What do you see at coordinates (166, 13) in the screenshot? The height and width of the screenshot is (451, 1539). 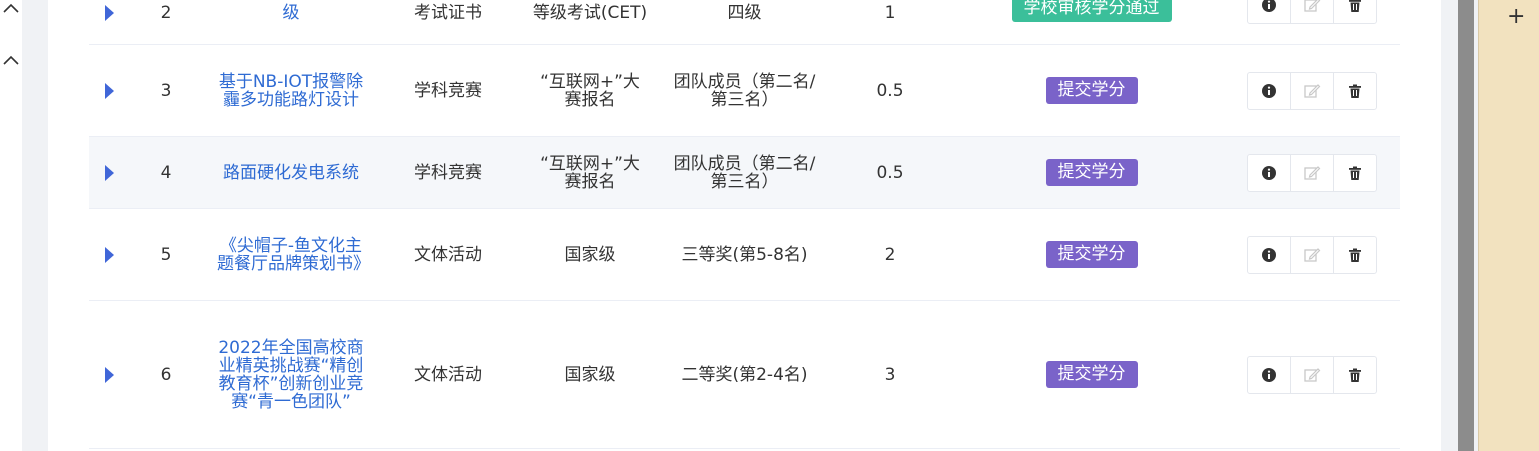 I see `row-number: 2` at bounding box center [166, 13].